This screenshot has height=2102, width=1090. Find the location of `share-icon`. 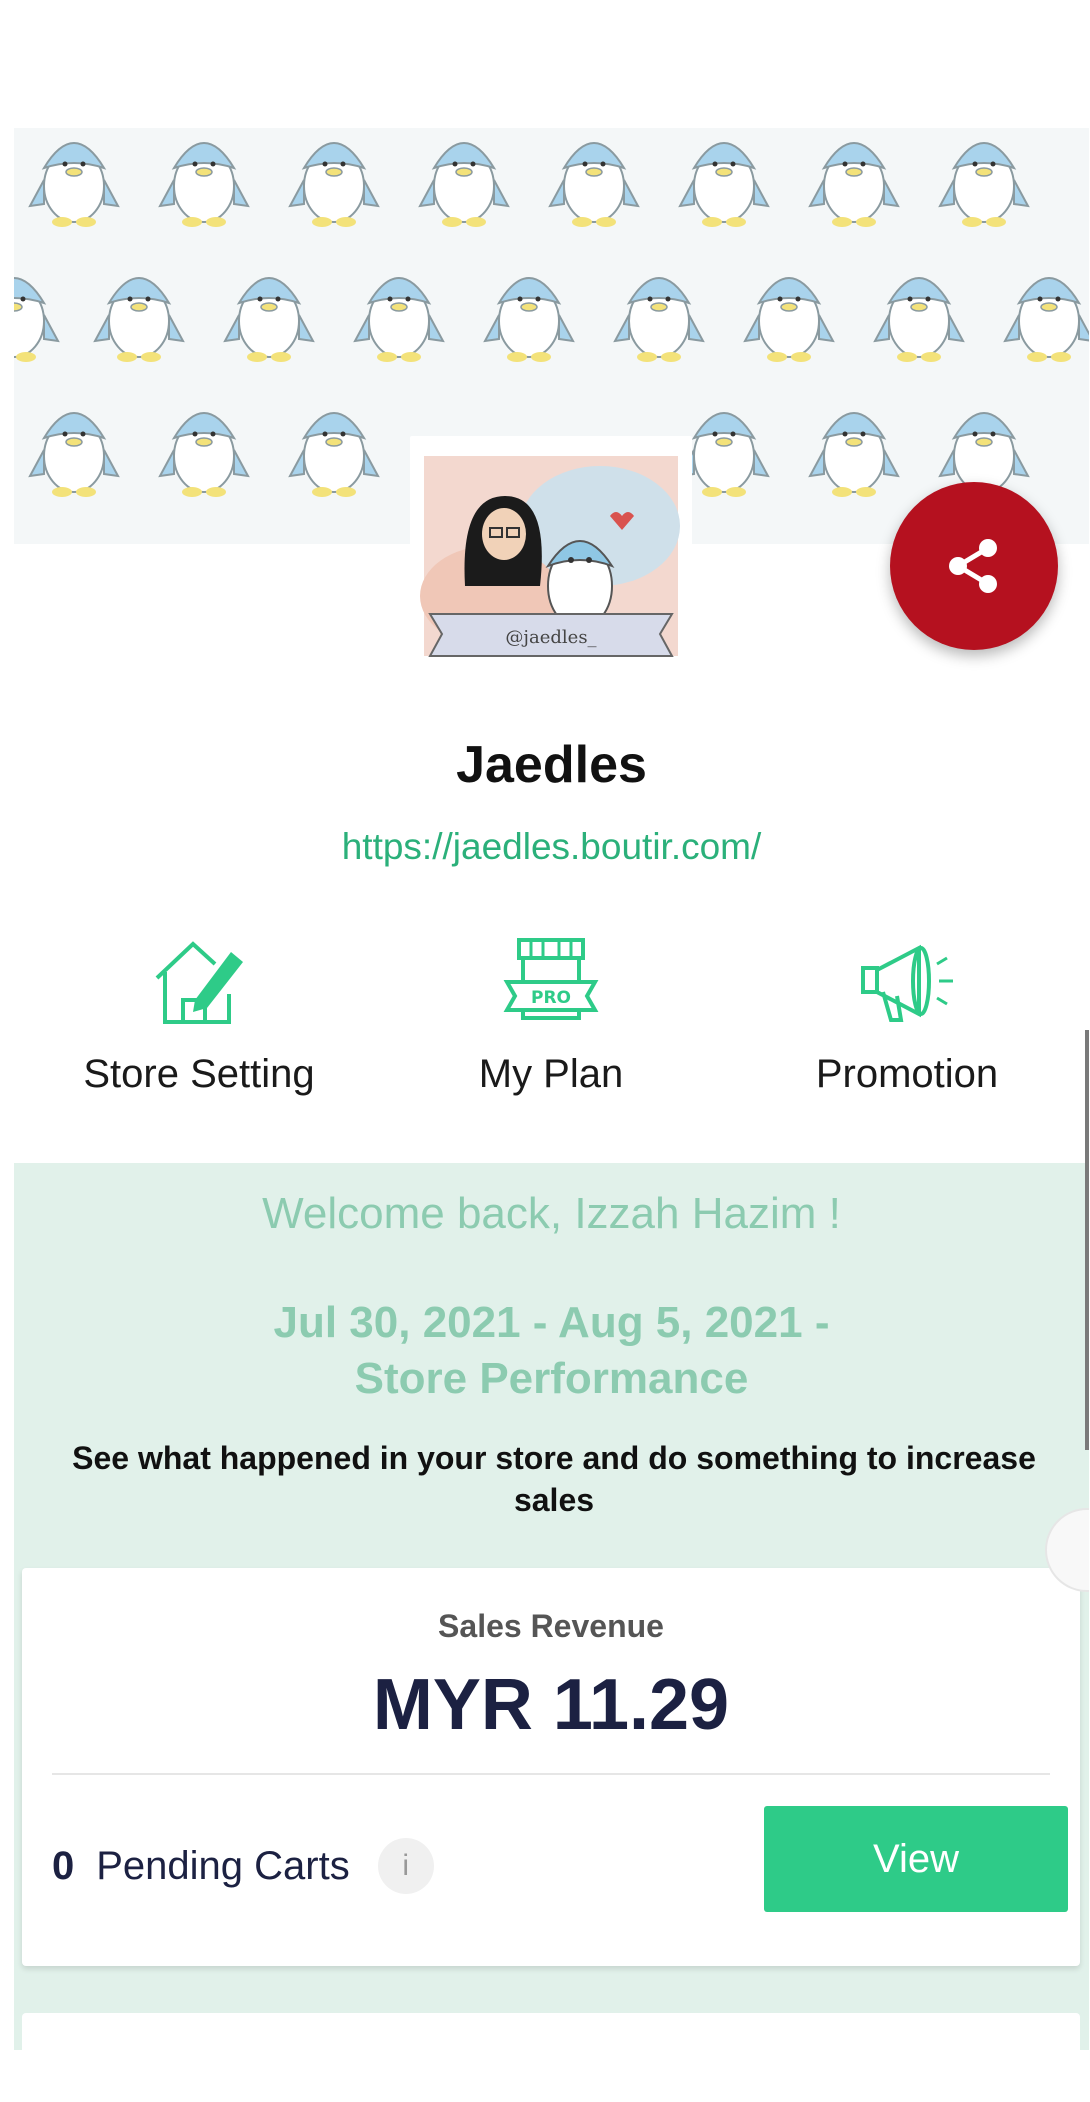

share-icon is located at coordinates (973, 566).